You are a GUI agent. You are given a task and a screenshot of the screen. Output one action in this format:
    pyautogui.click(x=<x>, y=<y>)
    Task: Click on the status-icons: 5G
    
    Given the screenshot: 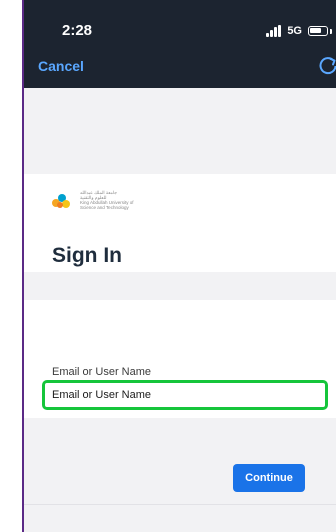 What is the action you would take?
    pyautogui.click(x=299, y=31)
    